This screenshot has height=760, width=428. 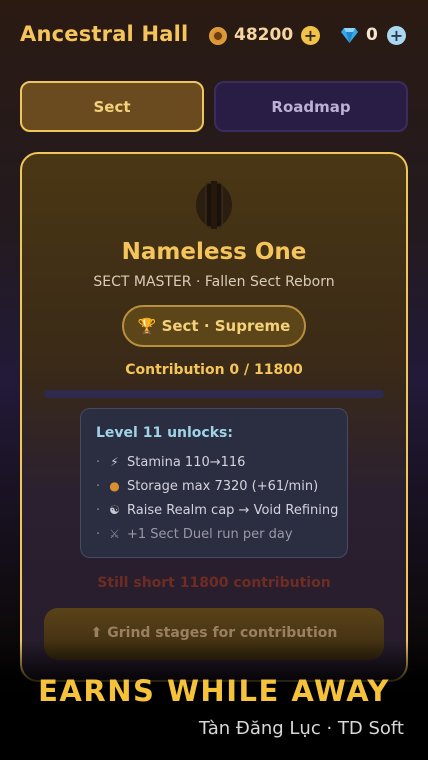 I want to click on unlocks-title: Level 11 unlocks:, so click(x=164, y=433).